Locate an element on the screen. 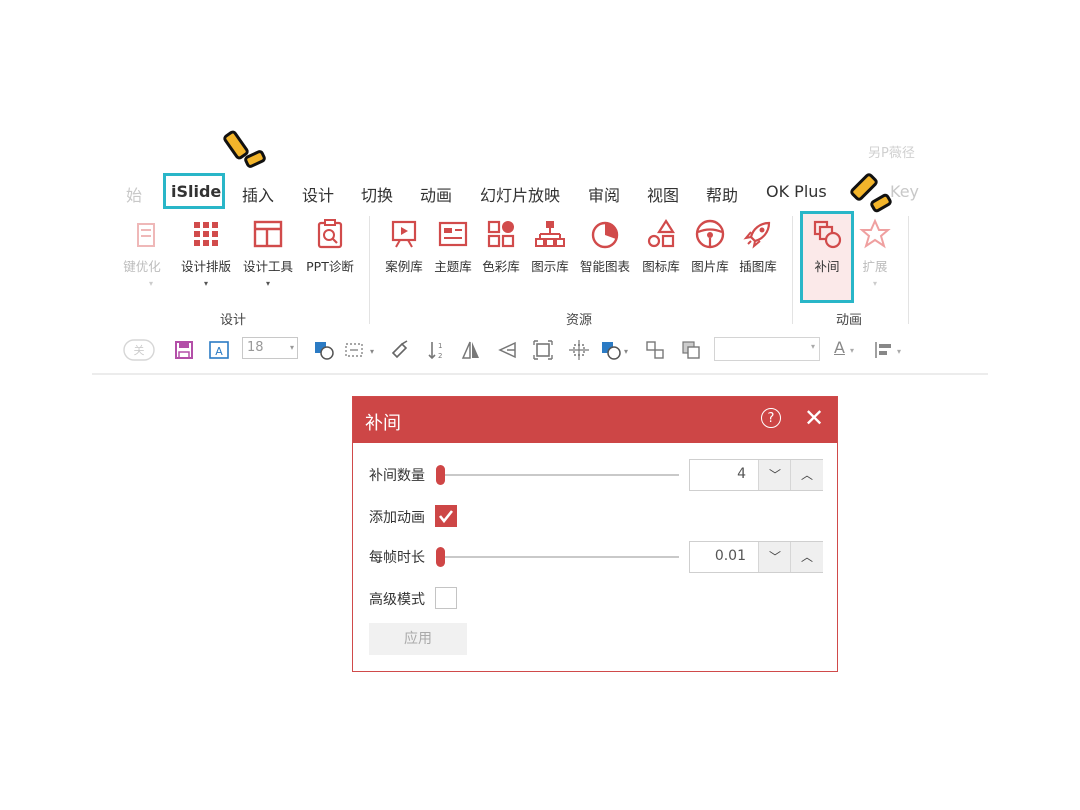 The width and height of the screenshot is (1080, 810). tween-count-slider-track is located at coordinates (558, 475).